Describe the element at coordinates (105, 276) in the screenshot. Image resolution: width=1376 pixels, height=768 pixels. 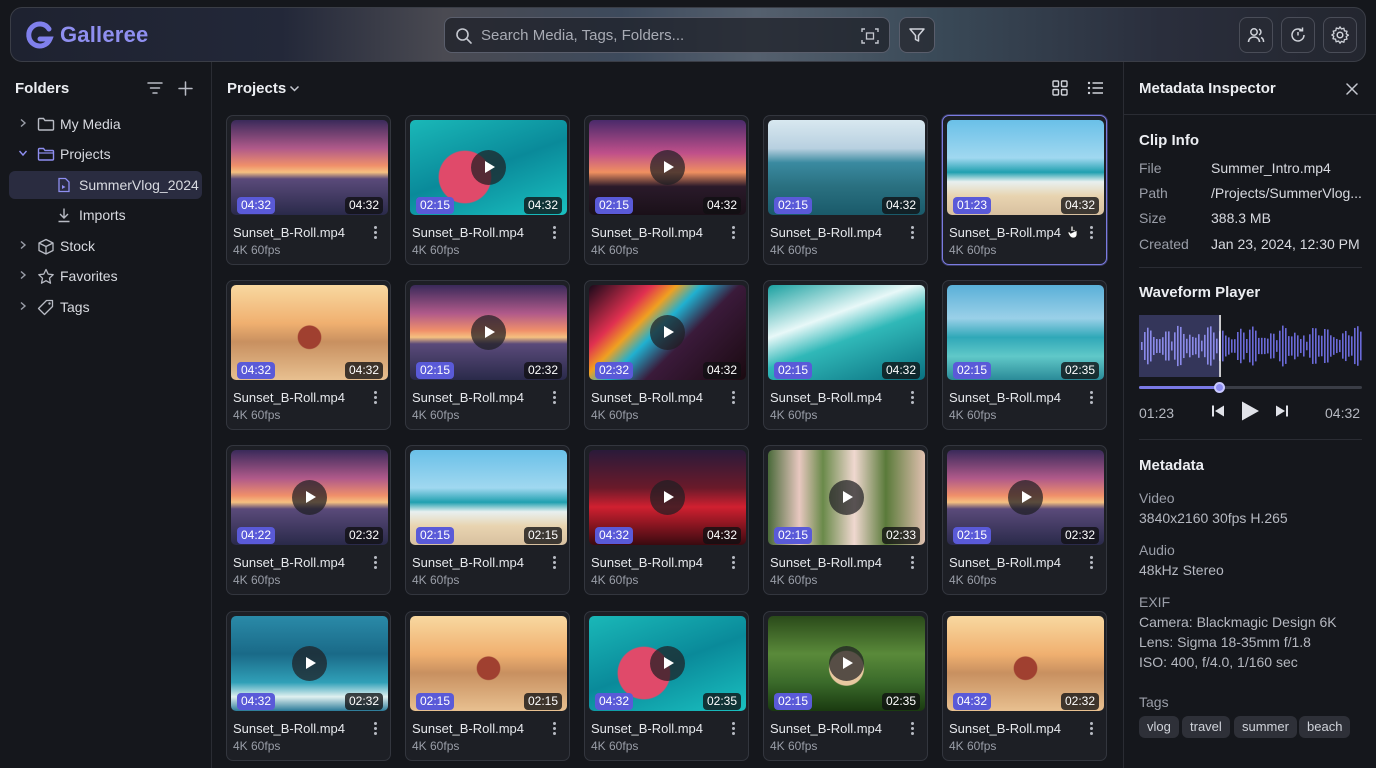
I see `sidebar-item-favorites: Favorites` at that location.